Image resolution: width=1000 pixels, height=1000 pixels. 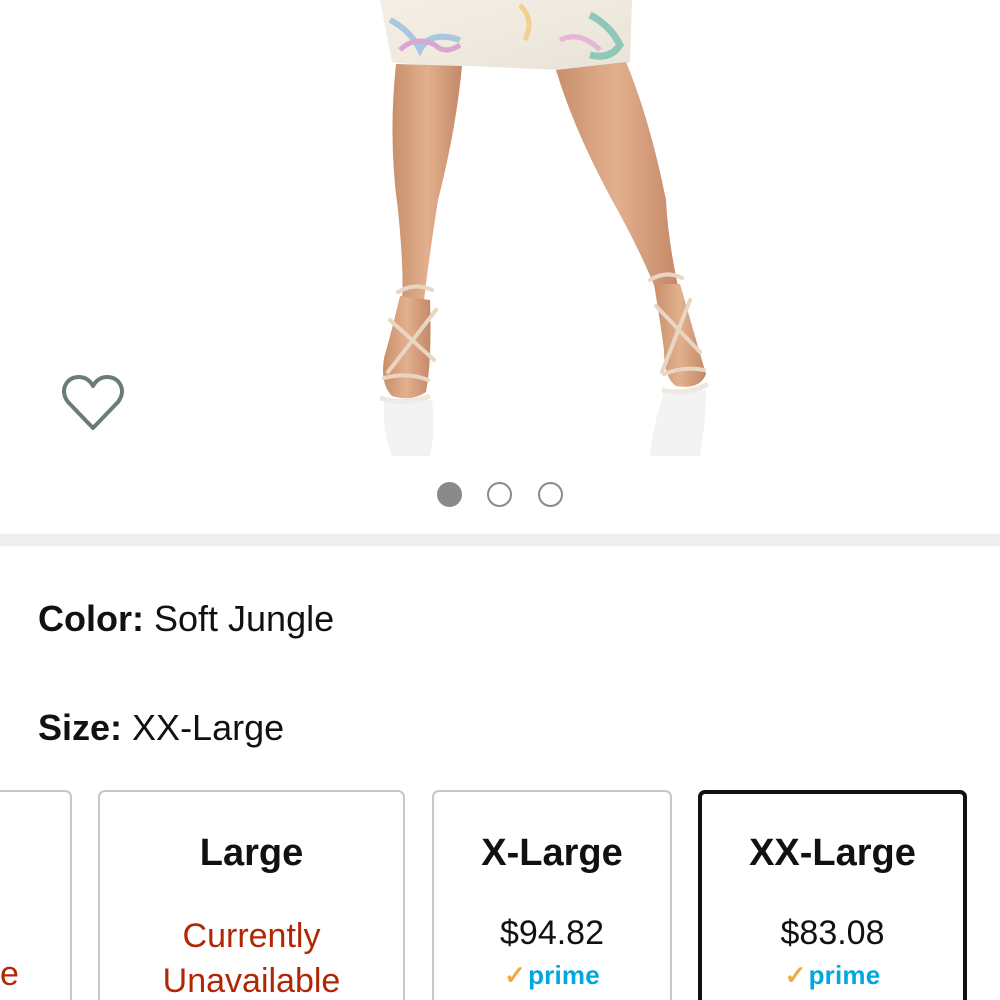 What do you see at coordinates (251, 895) in the screenshot?
I see `size-tile-large: Large Currently Unavailable` at bounding box center [251, 895].